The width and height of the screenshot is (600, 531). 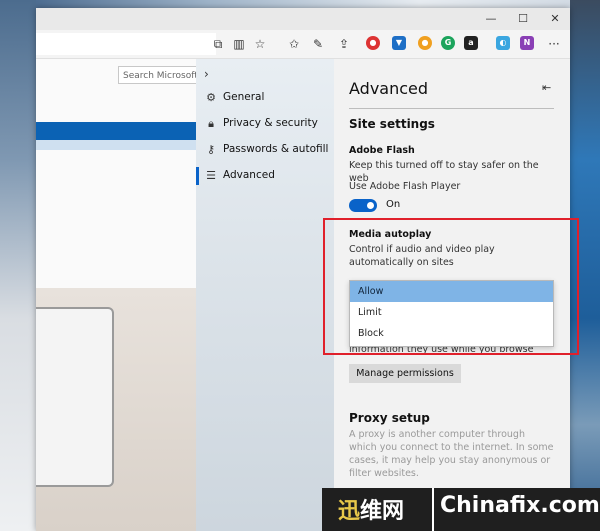 I want to click on amazon-extension-icon: a, so click(x=471, y=43).